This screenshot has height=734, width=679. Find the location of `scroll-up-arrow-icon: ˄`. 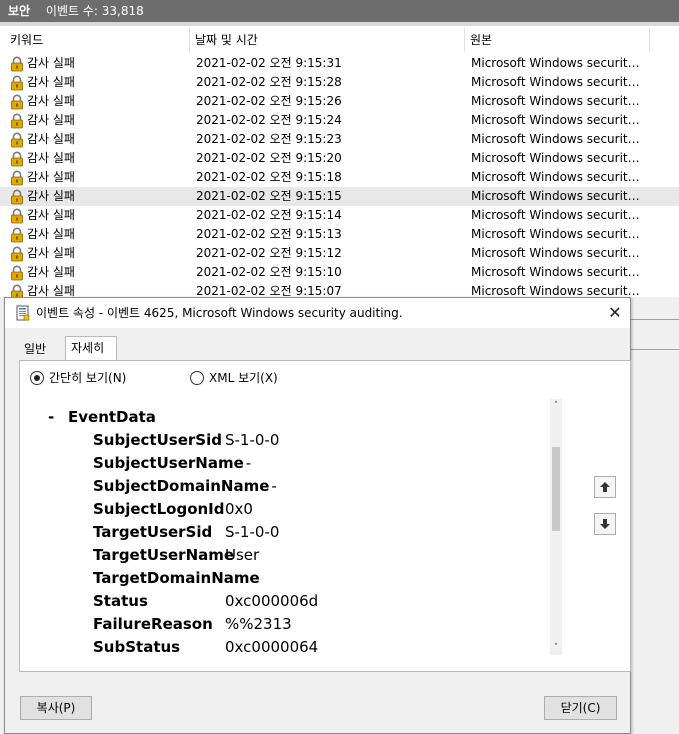

scroll-up-arrow-icon: ˄ is located at coordinates (556, 406).